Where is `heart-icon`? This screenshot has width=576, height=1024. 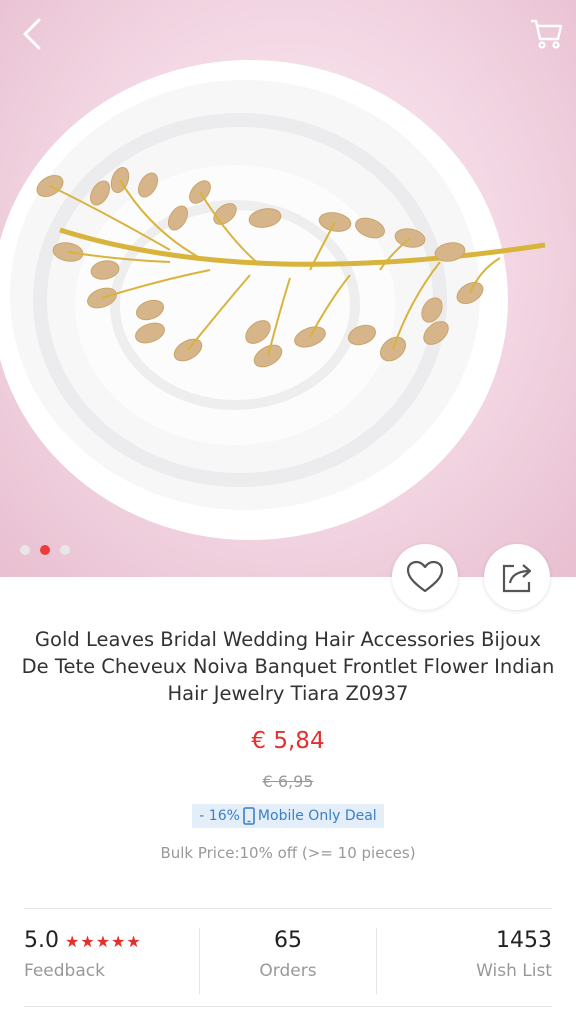
heart-icon is located at coordinates (425, 576).